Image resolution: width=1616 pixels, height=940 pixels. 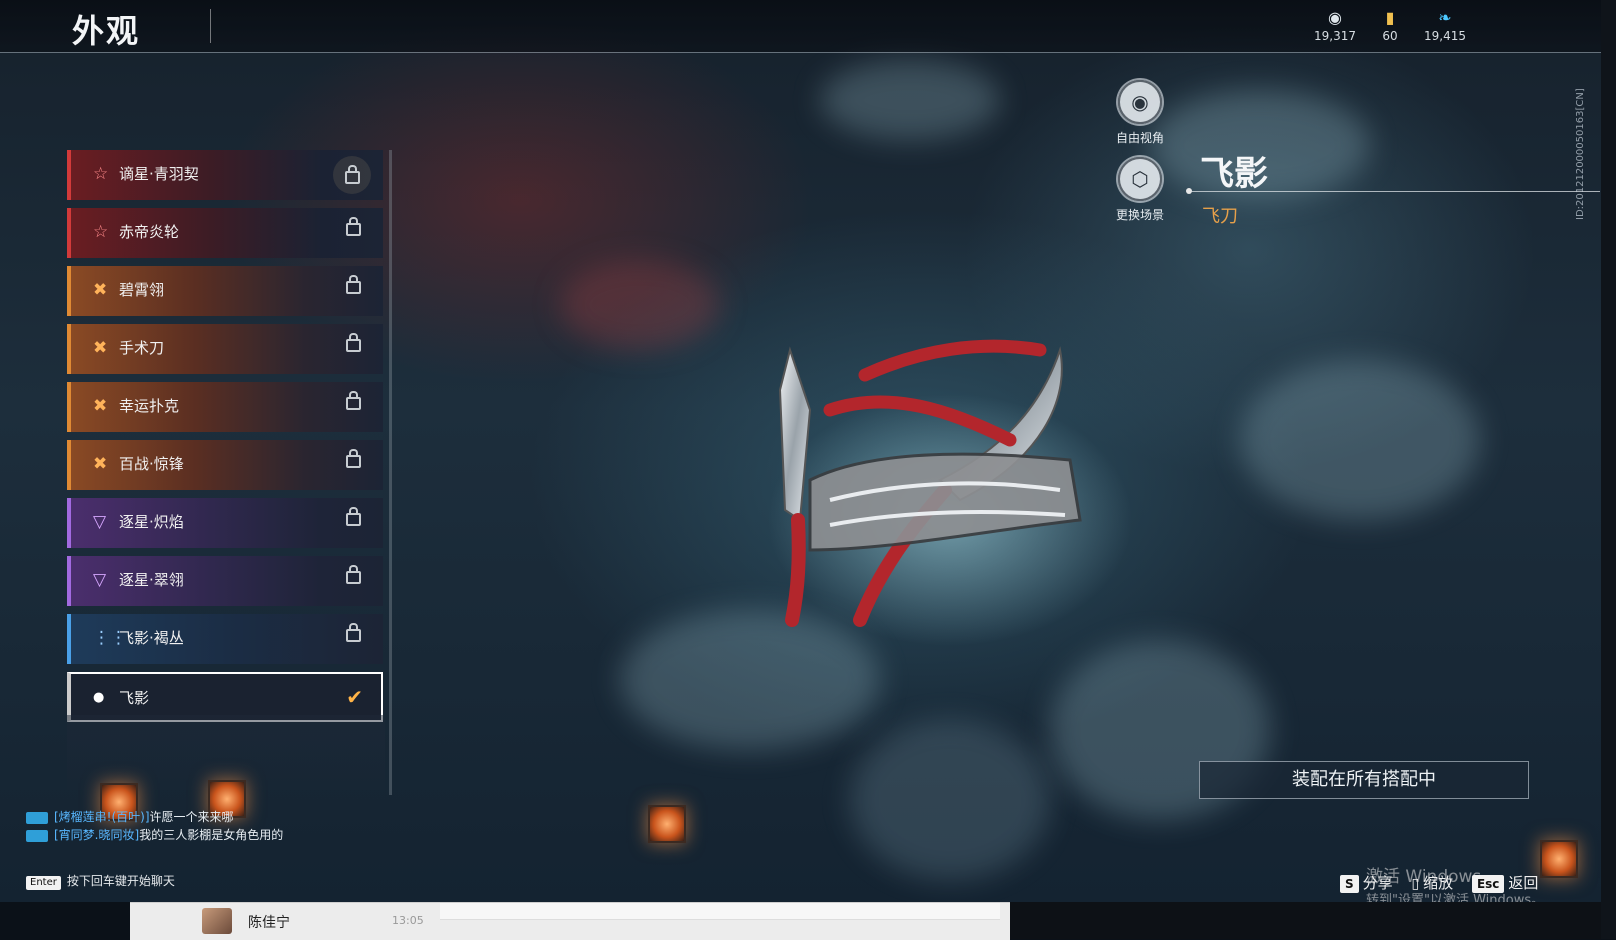 I want to click on chat-box: [烤榴莲串!(百叶)]许愿一个来来哪 [宵同梦.晓同妆]我的三人影棚是女角色用的, so click(x=176, y=826).